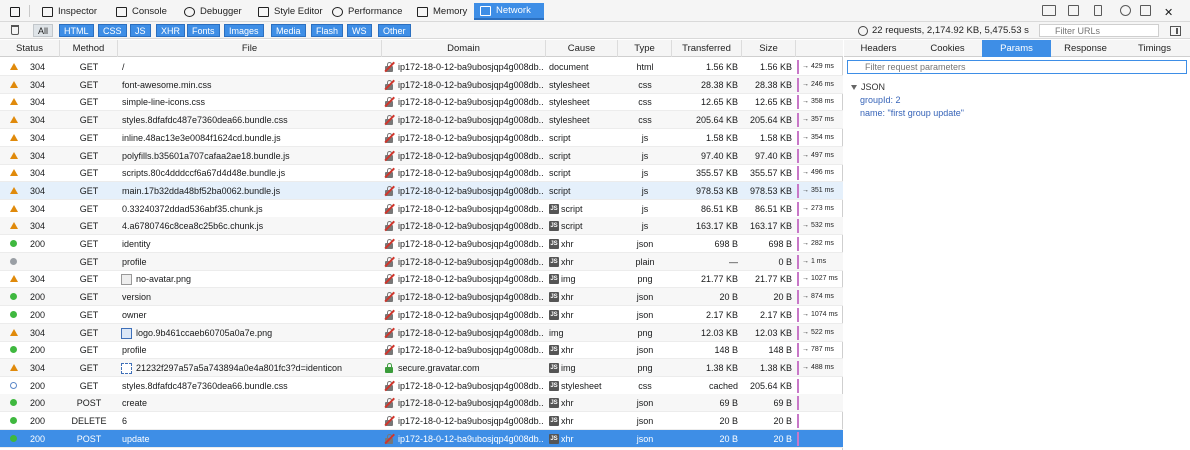 The width and height of the screenshot is (1190, 450). Describe the element at coordinates (367, 11) in the screenshot. I see `tab-performance: Performance` at that location.